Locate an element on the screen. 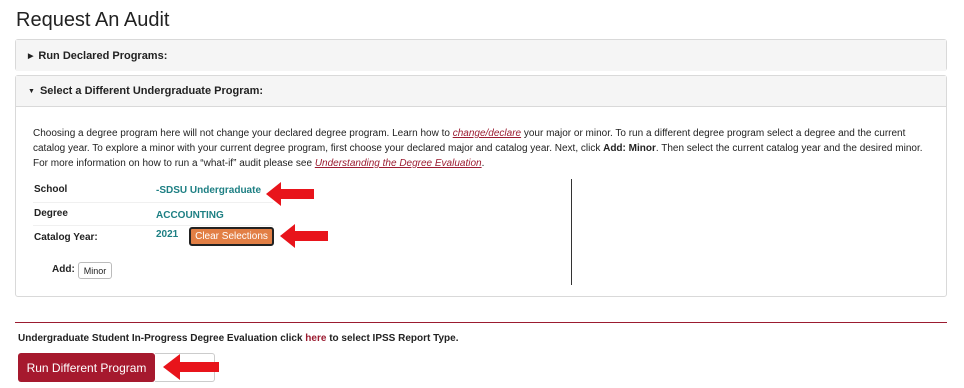 The height and width of the screenshot is (388, 964). add-minor-emphasis: Add: Minor is located at coordinates (629, 148).